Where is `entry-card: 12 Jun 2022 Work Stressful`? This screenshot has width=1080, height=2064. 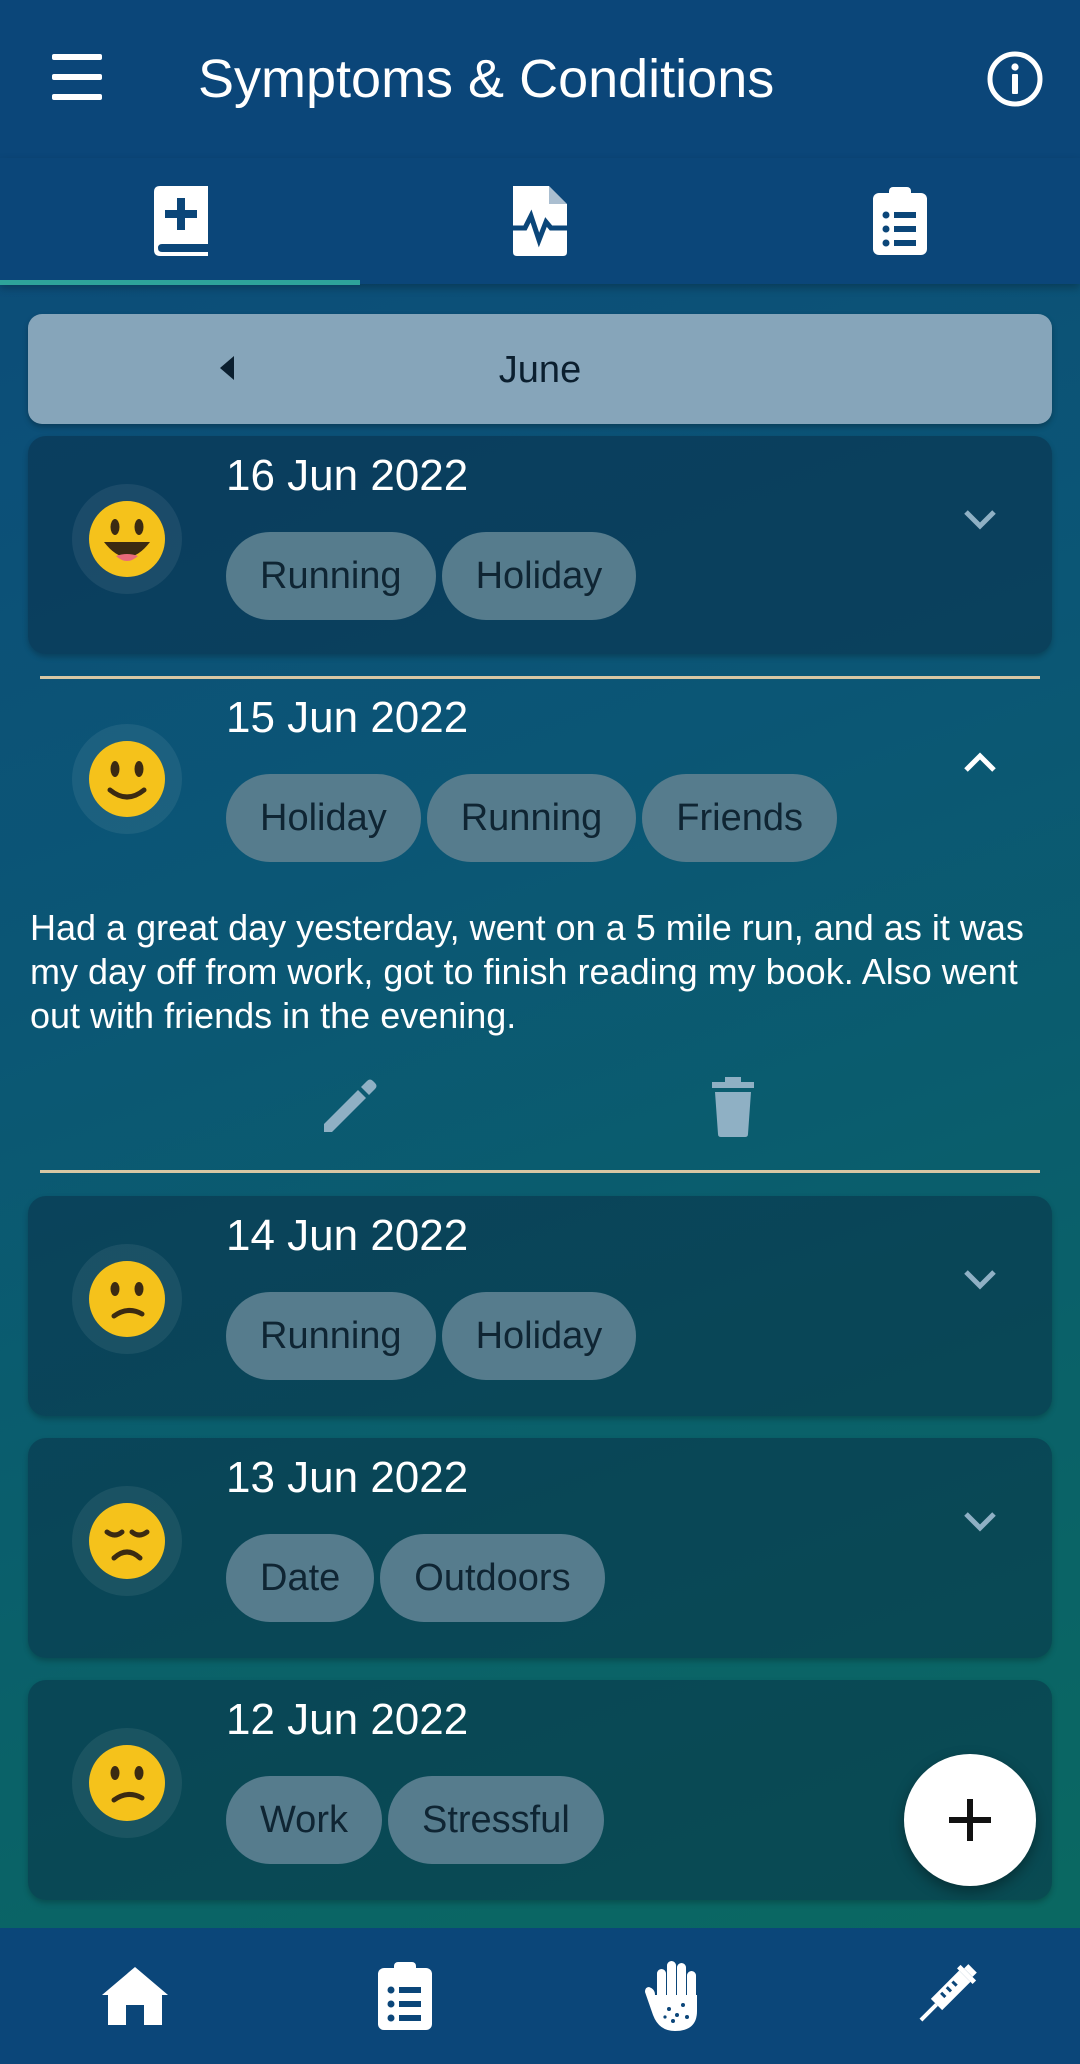 entry-card: 12 Jun 2022 Work Stressful is located at coordinates (540, 1790).